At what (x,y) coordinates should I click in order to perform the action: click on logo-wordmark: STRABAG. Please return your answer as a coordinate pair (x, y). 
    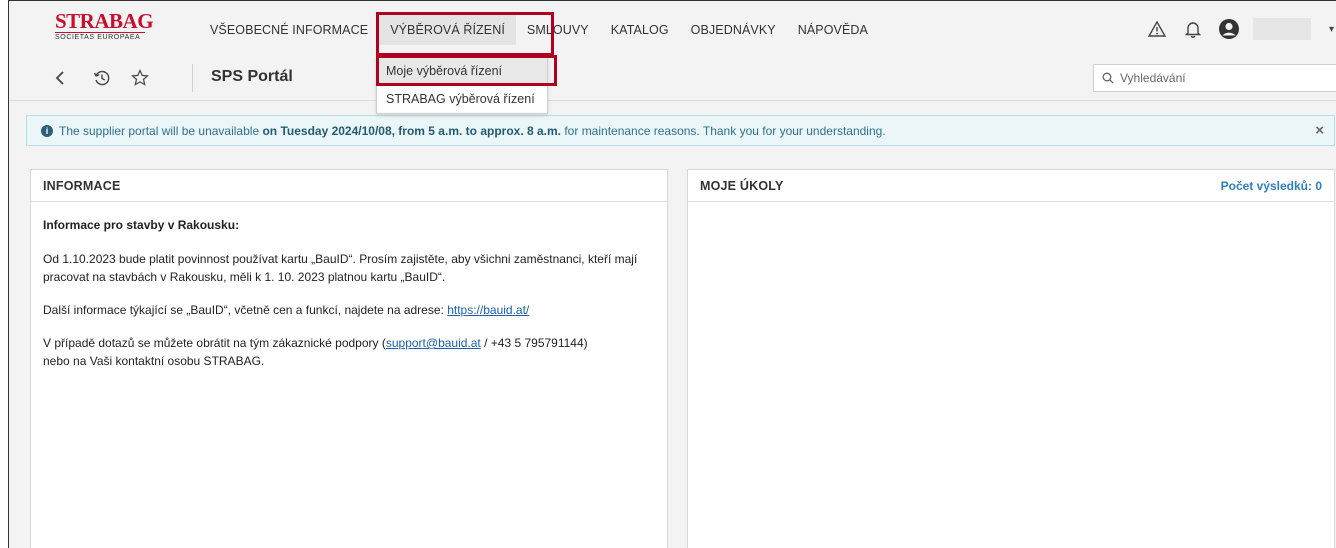
    Looking at the image, I should click on (104, 21).